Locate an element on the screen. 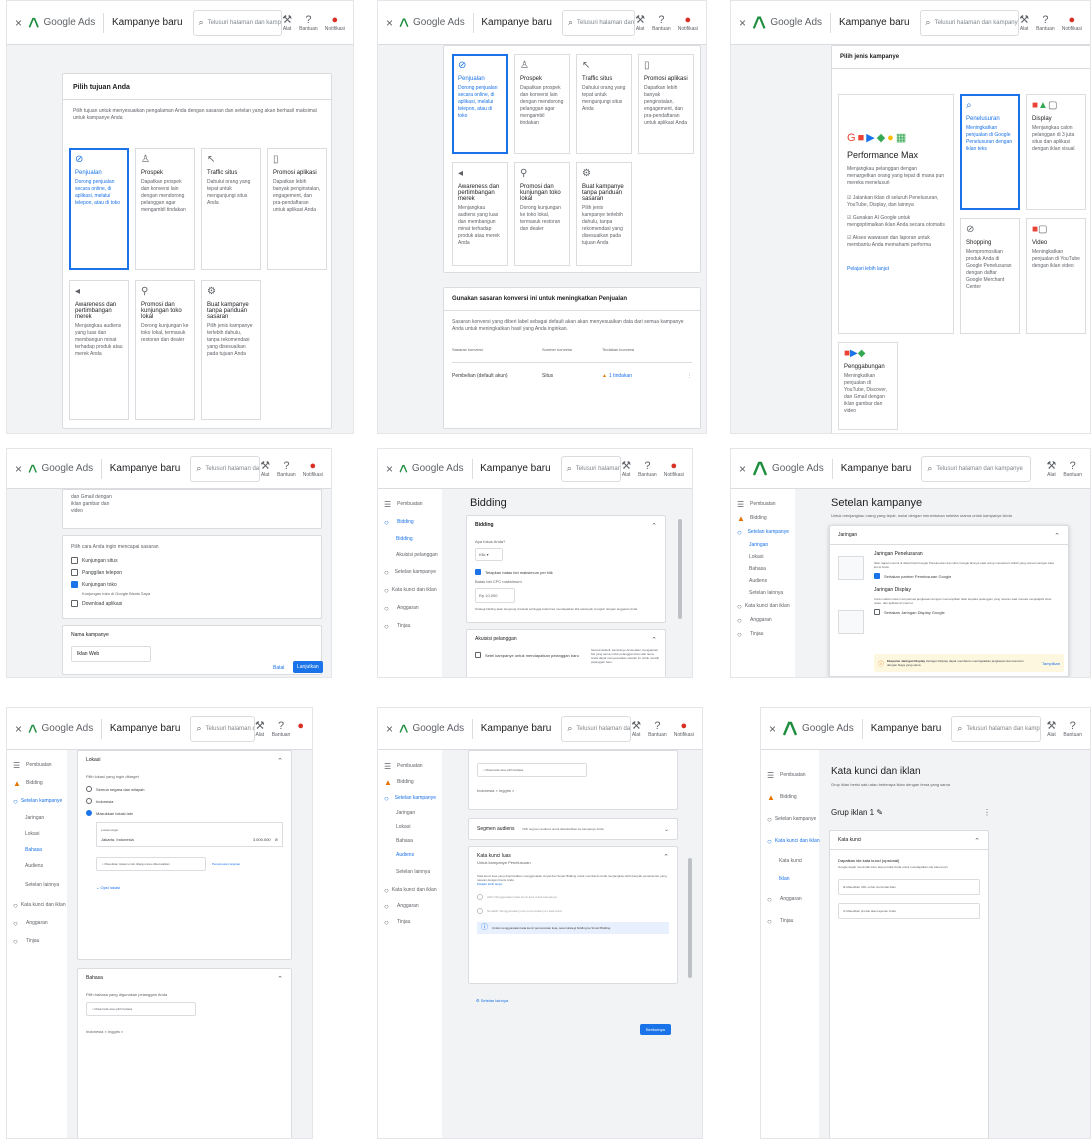 This screenshot has width=1091, height=1139. method-option: Download aplikasi is located at coordinates (192, 603).